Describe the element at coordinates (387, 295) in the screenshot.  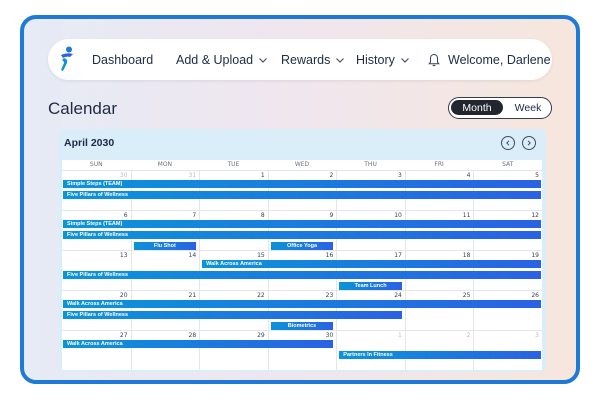
I see `day-number: 24` at that location.